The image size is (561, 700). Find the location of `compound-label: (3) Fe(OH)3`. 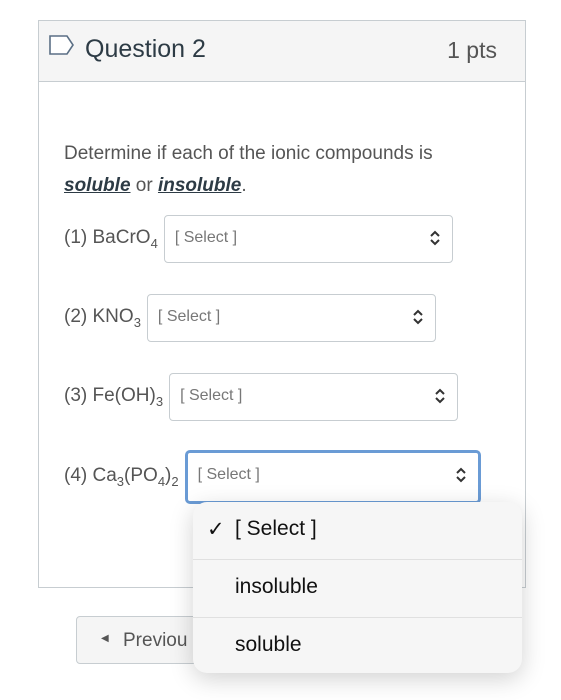

compound-label: (3) Fe(OH)3 is located at coordinates (114, 397).